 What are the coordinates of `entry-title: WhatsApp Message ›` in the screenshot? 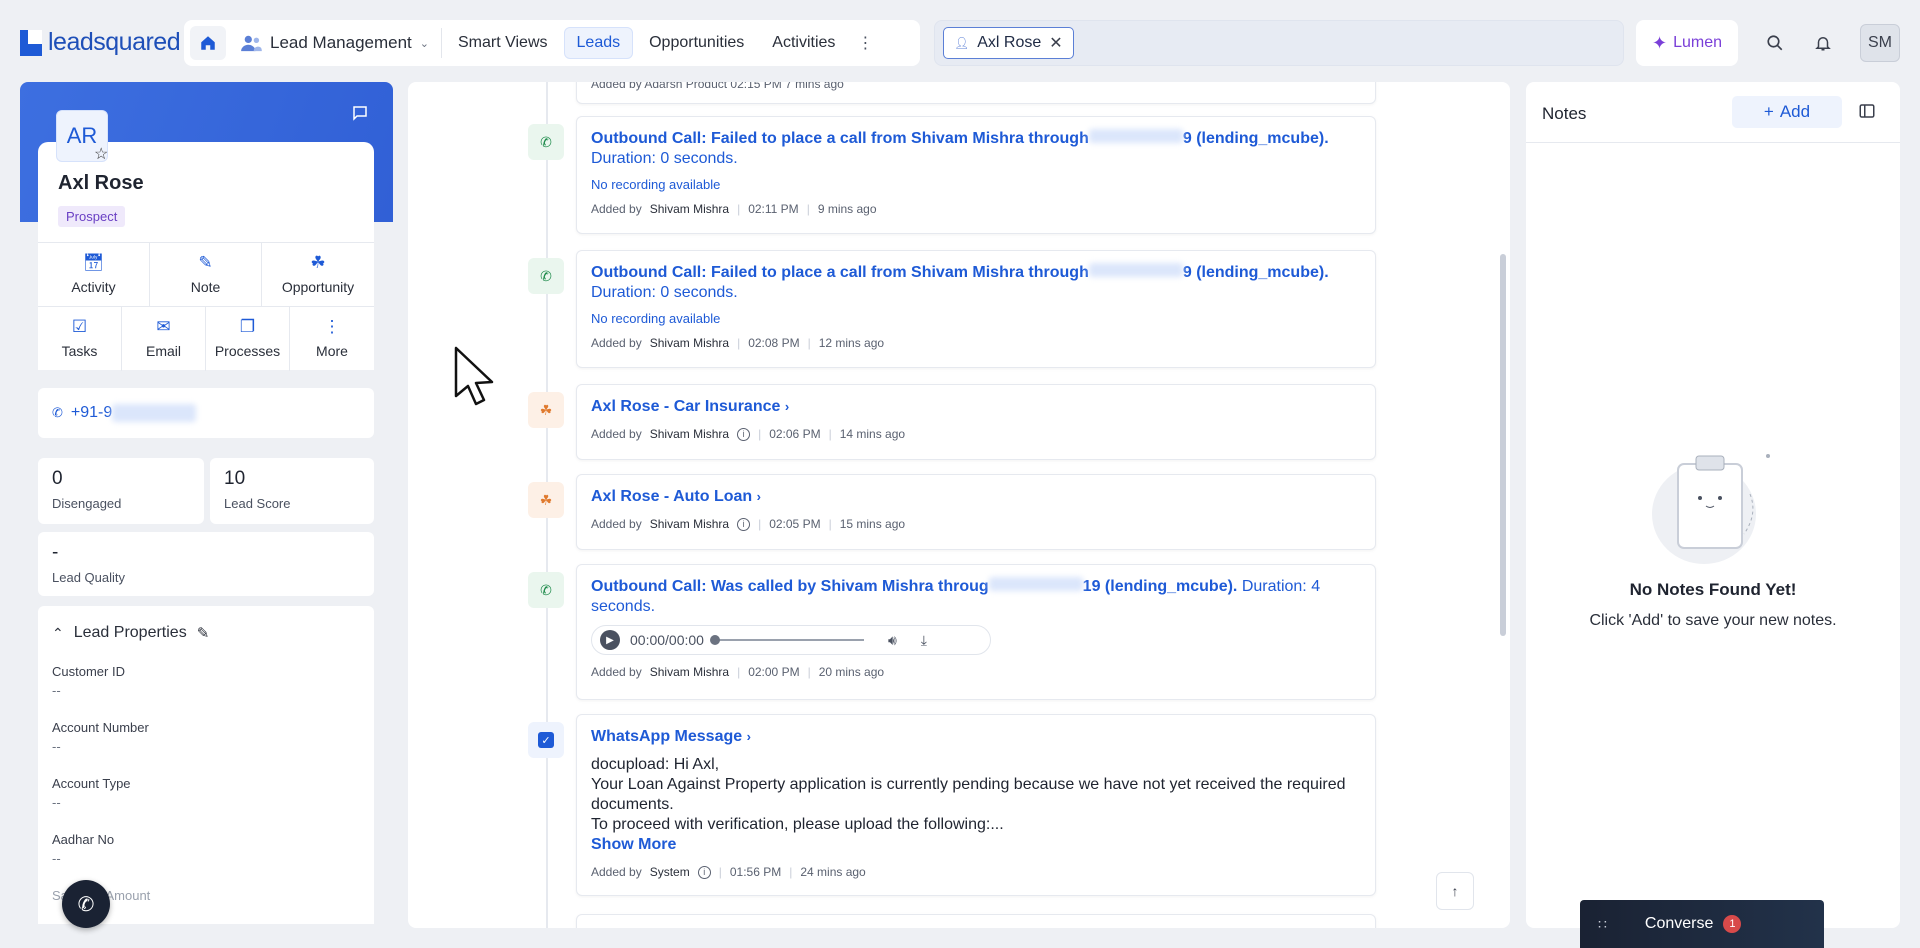 It's located at (976, 737).